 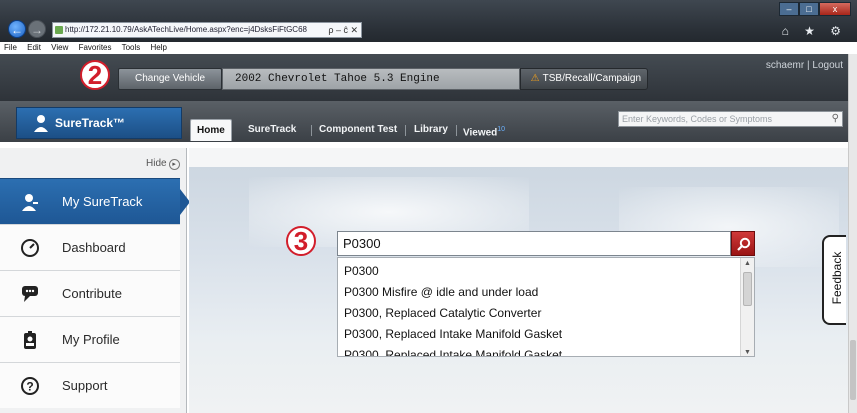 I want to click on suggestion-item: P0300, Replaced Catalytic Converter, so click(x=442, y=313).